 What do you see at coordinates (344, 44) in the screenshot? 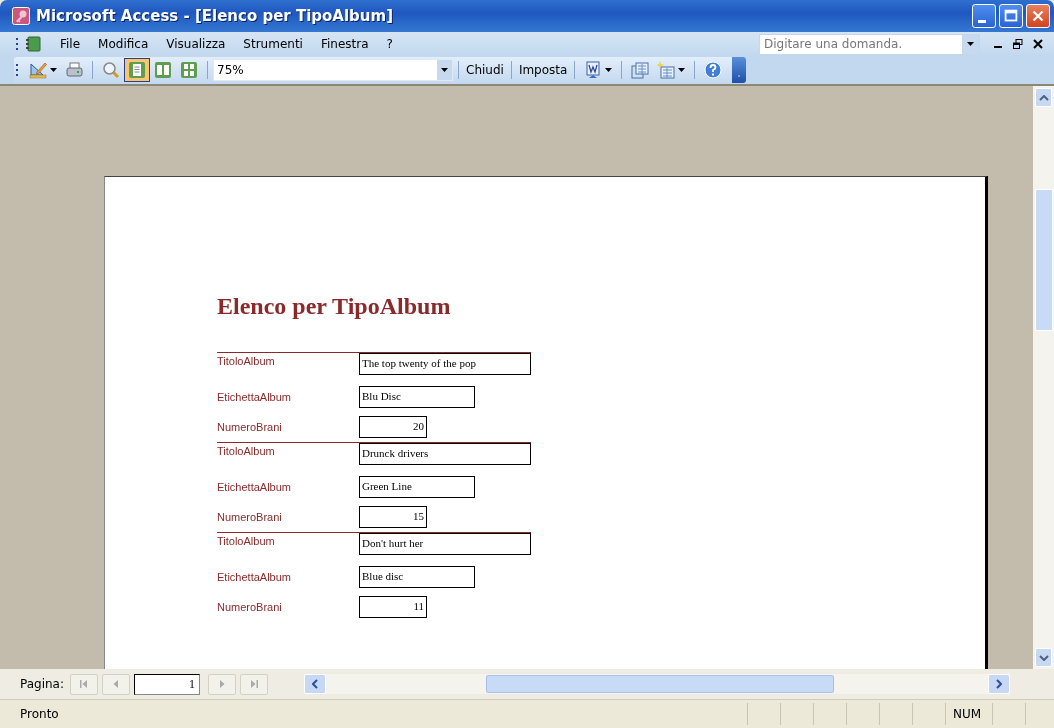
I see `menu-item: Finestra` at bounding box center [344, 44].